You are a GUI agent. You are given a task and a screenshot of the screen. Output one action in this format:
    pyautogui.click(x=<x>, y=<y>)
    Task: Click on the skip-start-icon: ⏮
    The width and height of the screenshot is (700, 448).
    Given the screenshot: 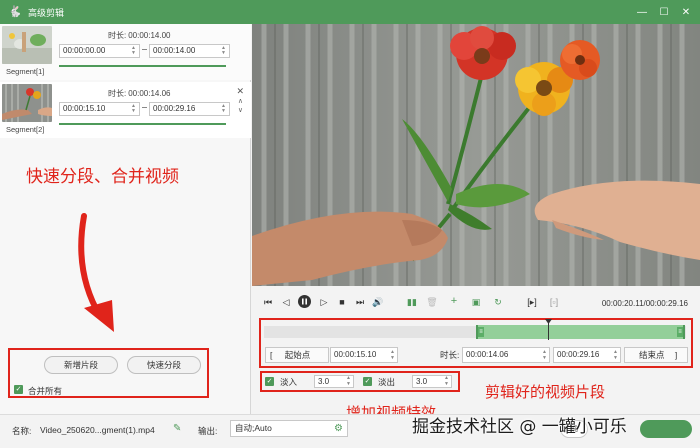 What is the action you would take?
    pyautogui.click(x=268, y=302)
    